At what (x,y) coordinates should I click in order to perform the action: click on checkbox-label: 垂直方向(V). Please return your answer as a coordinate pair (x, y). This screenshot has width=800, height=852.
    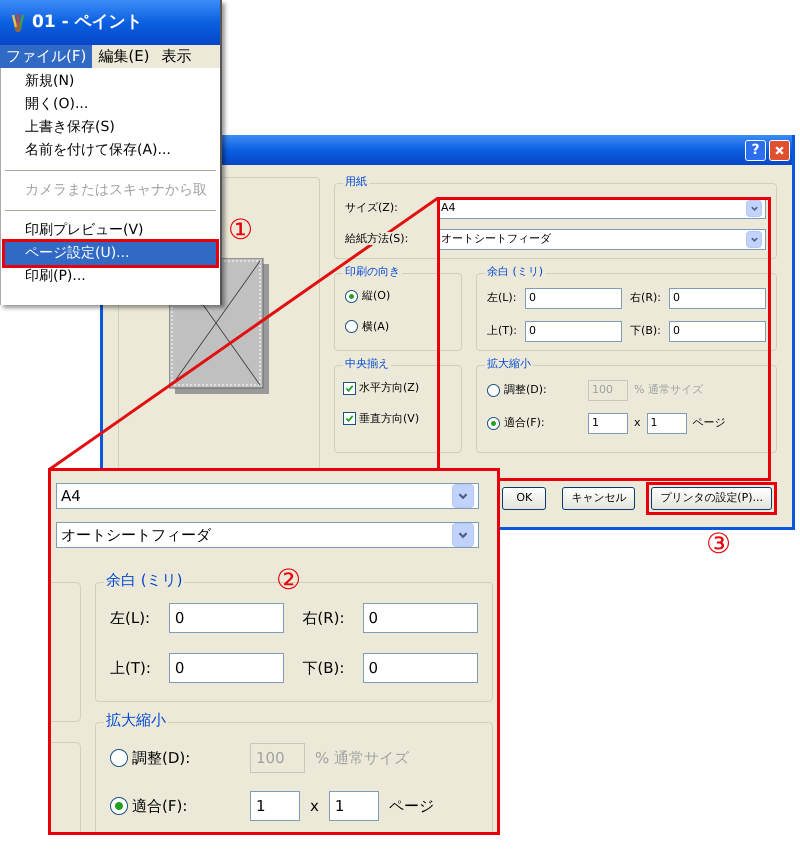
    Looking at the image, I should click on (389, 418).